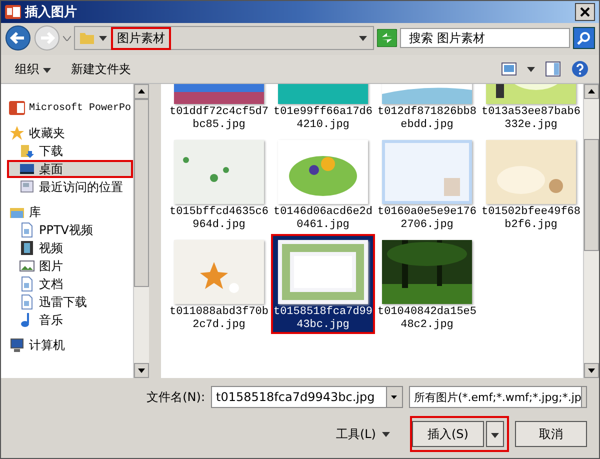 This screenshot has width=600, height=459. I want to click on search-button, so click(584, 38).